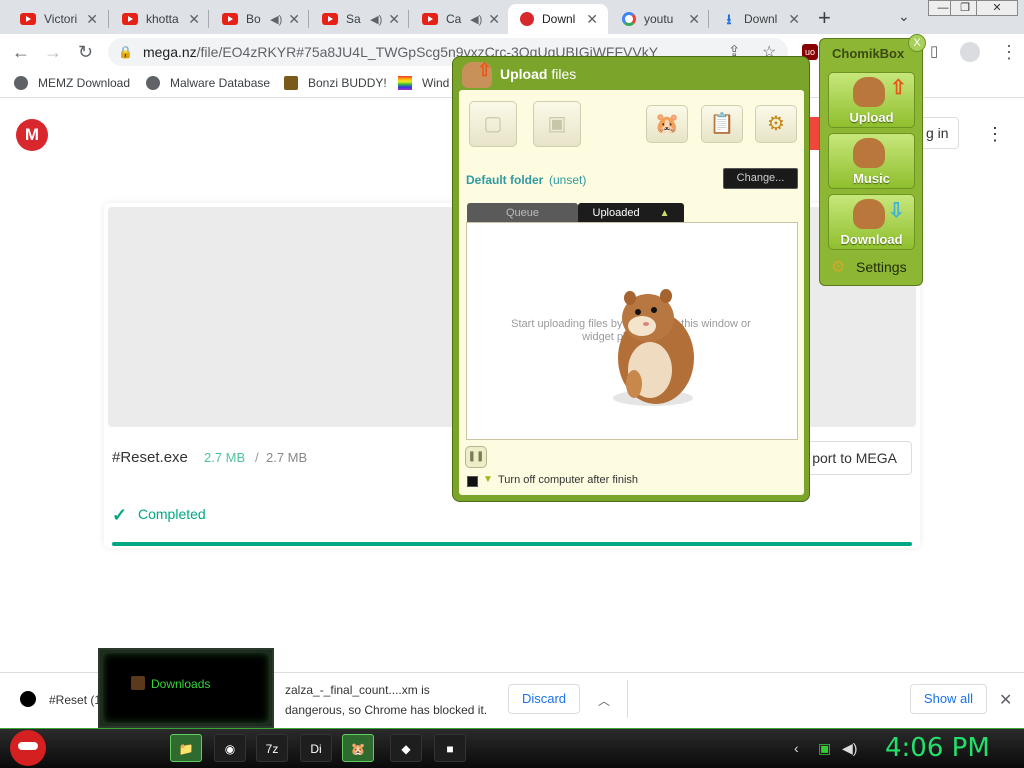  What do you see at coordinates (21, 52) in the screenshot?
I see `back-arrow-icon: ←` at bounding box center [21, 52].